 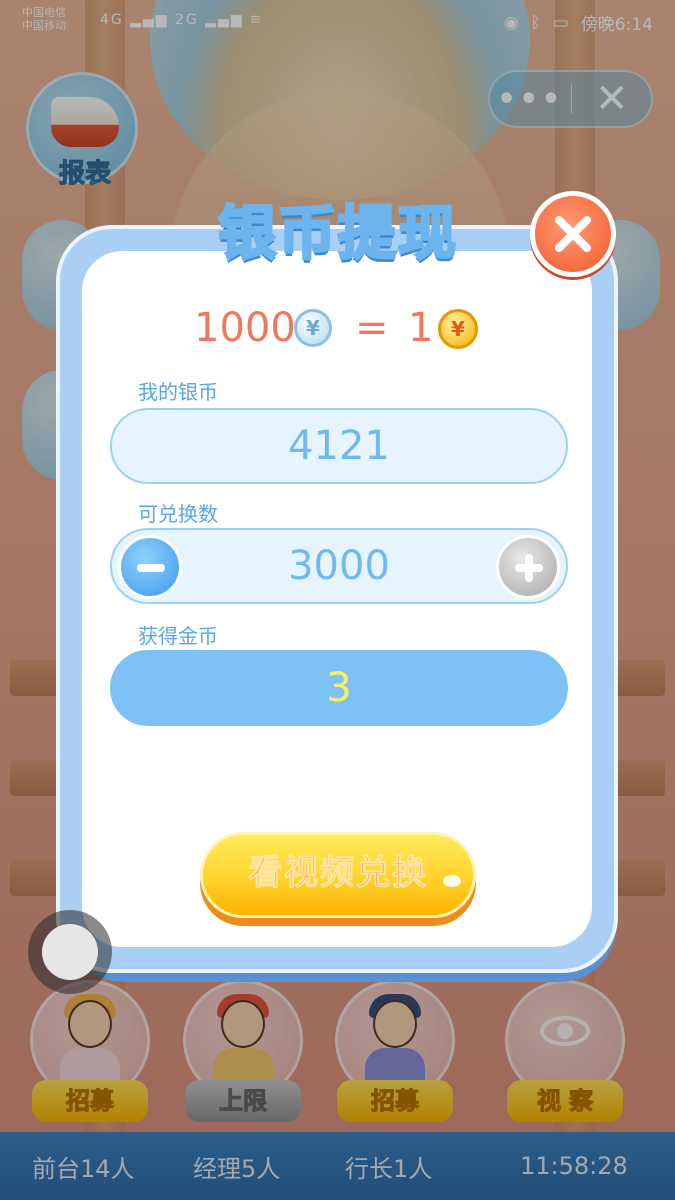 I want to click on rate-gold-amount: 1, so click(x=421, y=328).